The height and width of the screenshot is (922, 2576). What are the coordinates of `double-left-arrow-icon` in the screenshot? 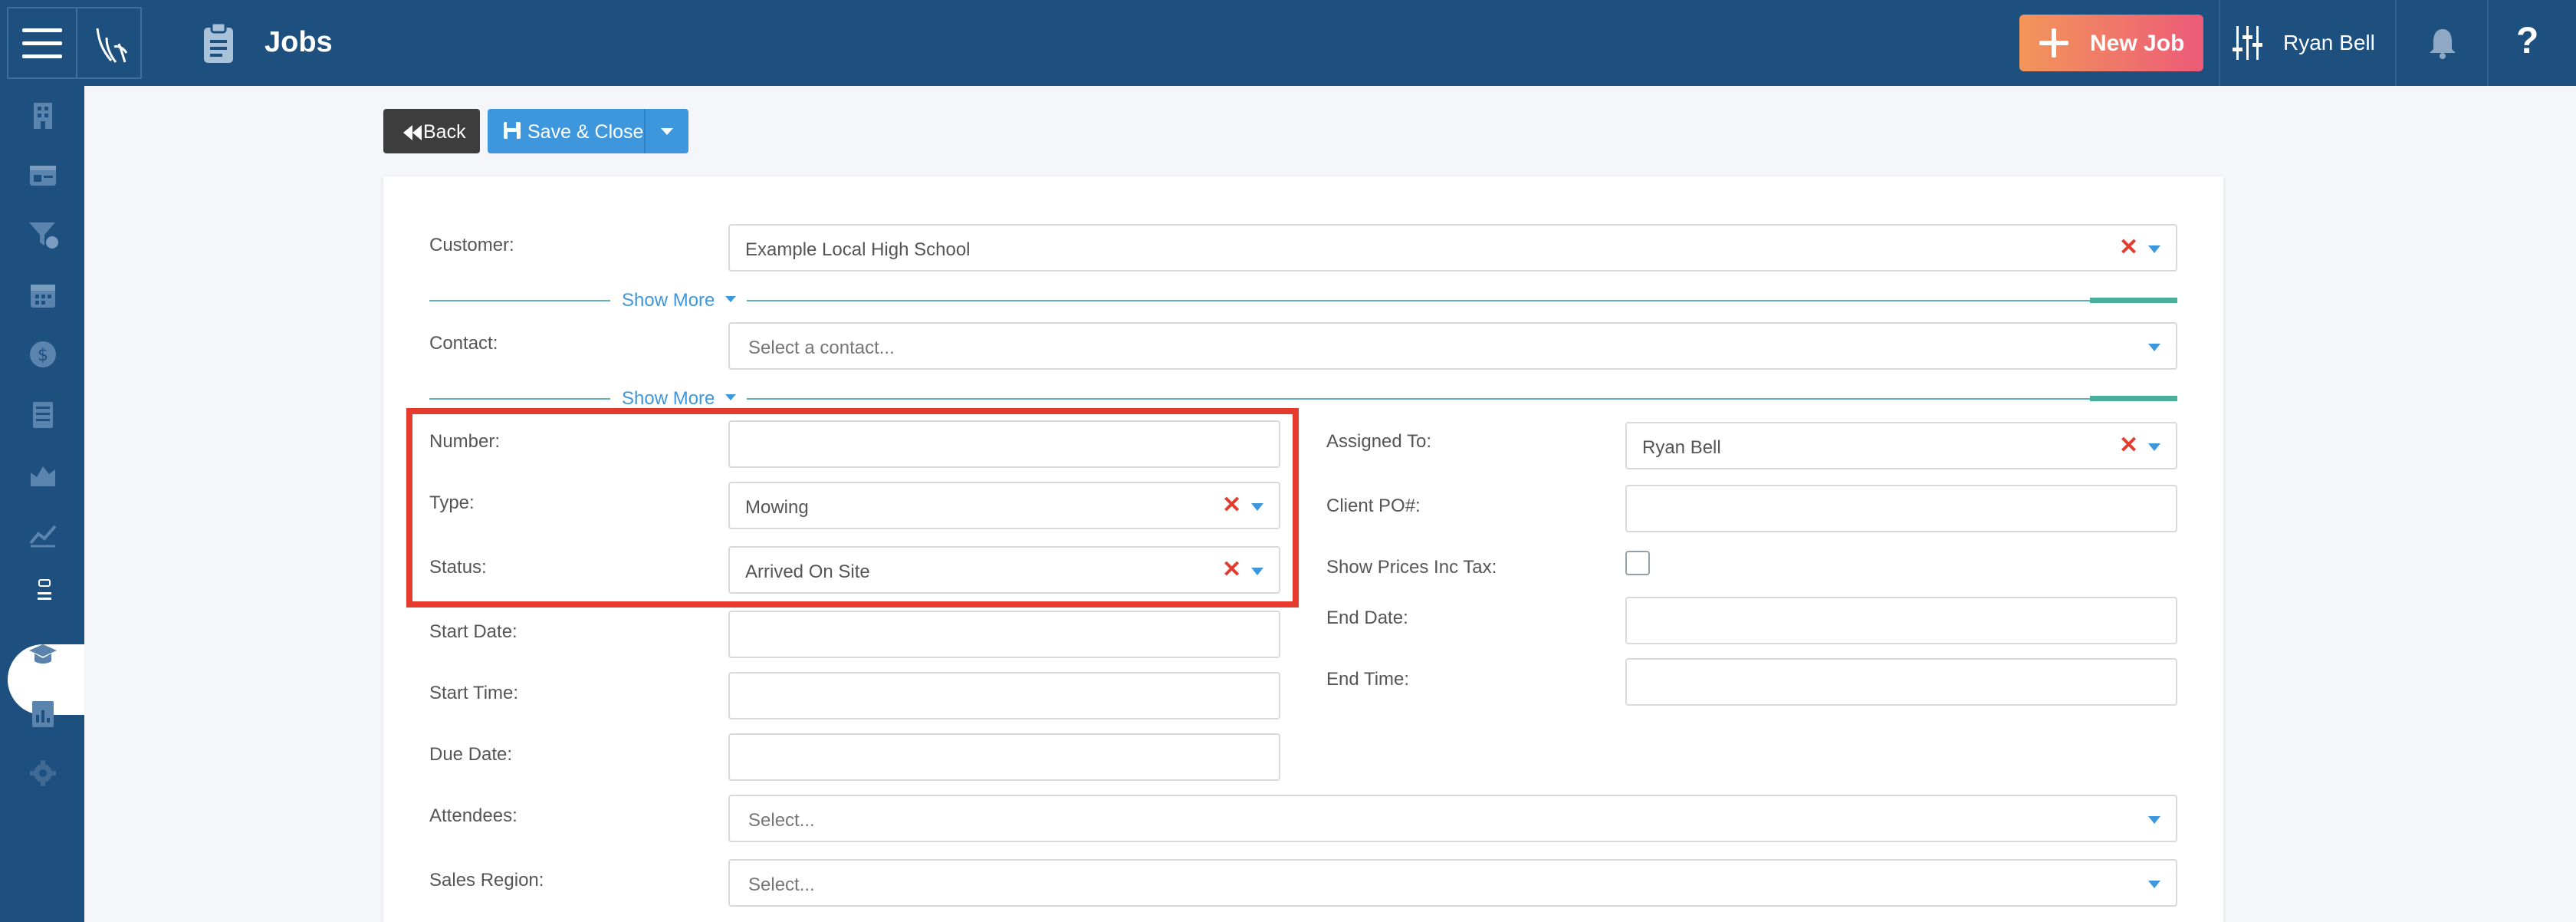 It's located at (413, 134).